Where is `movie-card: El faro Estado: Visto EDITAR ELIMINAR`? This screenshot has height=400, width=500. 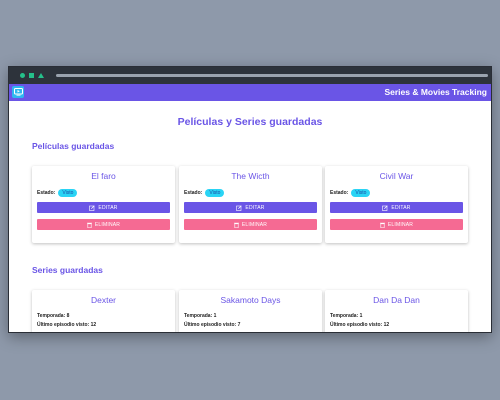
movie-card: El faro Estado: Visto EDITAR ELIMINAR is located at coordinates (103, 204).